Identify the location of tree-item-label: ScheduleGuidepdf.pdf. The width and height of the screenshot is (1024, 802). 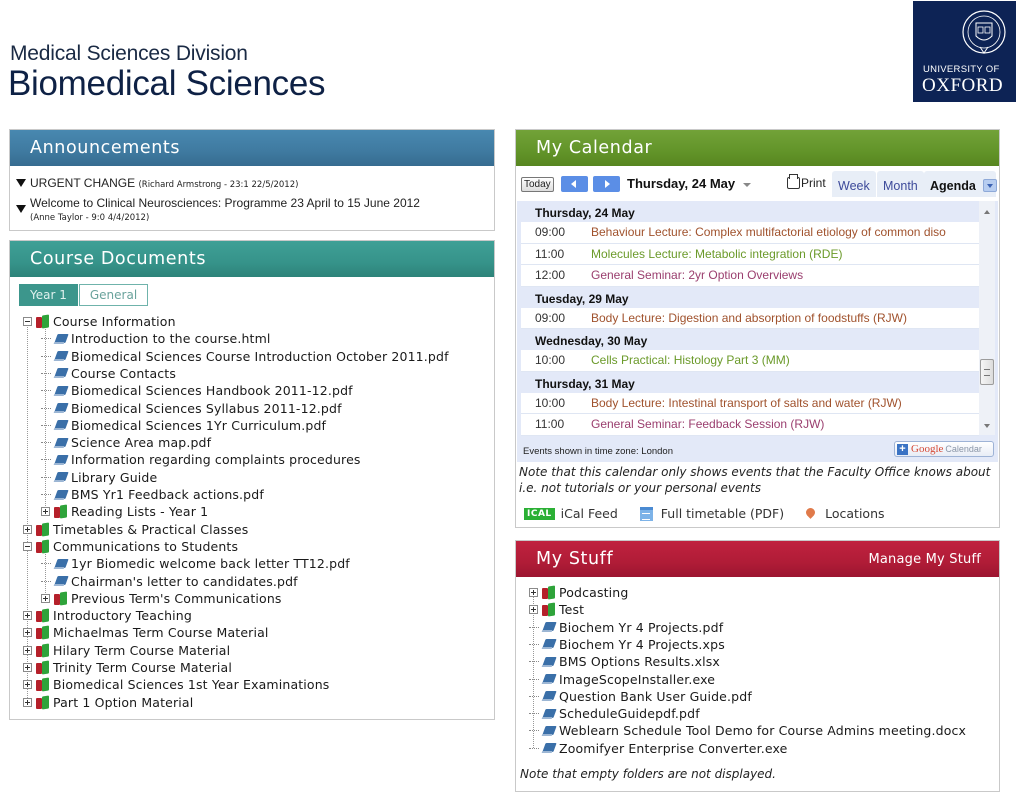
(629, 713).